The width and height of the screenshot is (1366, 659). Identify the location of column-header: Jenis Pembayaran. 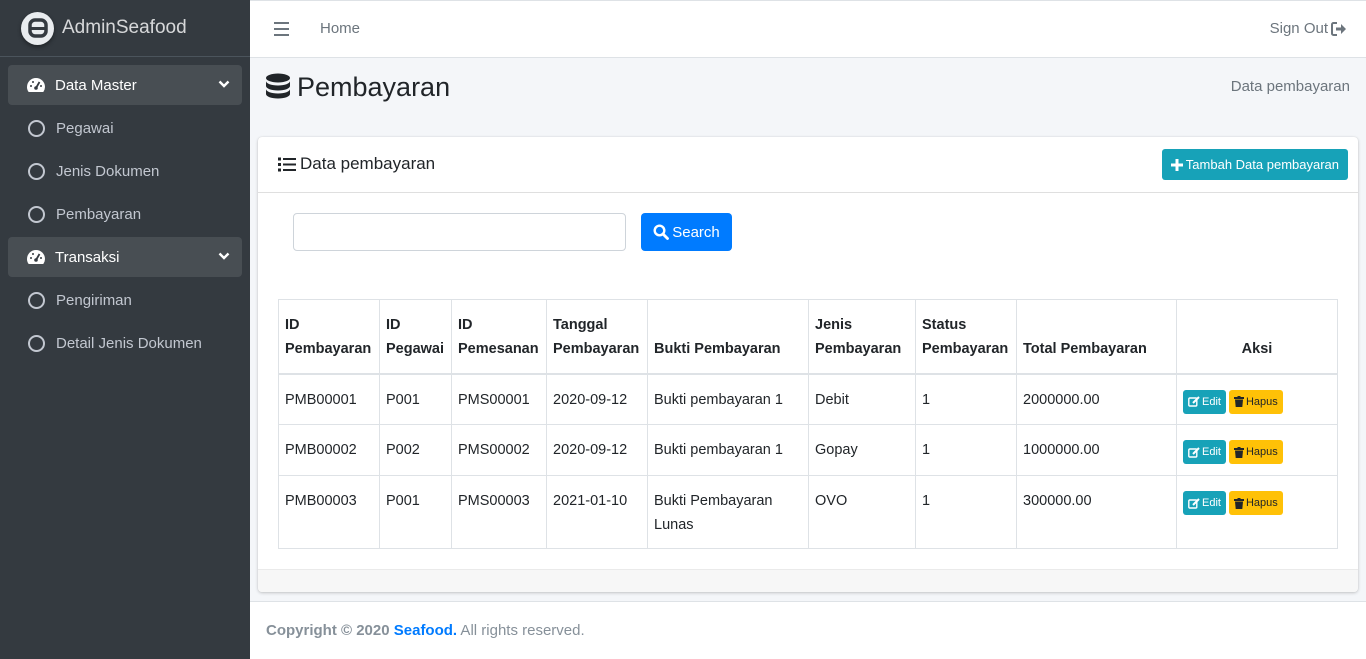
(862, 337).